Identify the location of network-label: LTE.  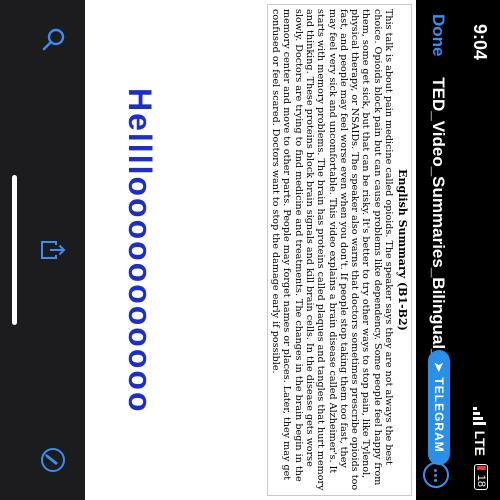
(480, 443).